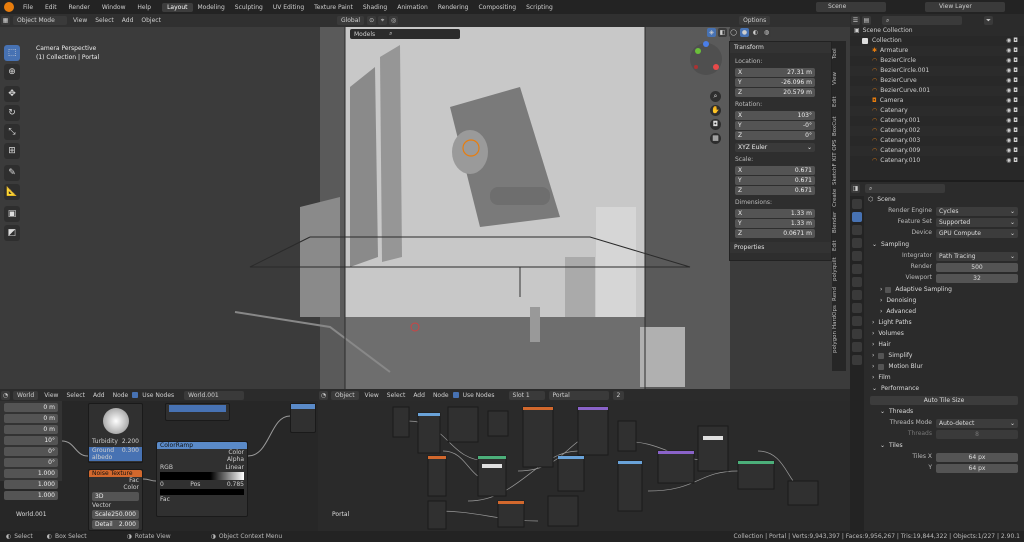 This screenshot has width=1024, height=542. Describe the element at coordinates (733, 32) in the screenshot. I see `wireframe-icon: ◯` at that location.